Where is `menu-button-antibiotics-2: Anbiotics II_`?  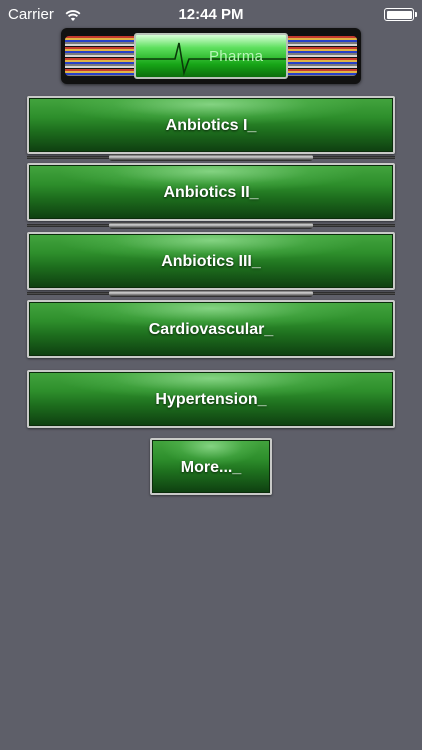
menu-button-antibiotics-2: Anbiotics II_ is located at coordinates (211, 192).